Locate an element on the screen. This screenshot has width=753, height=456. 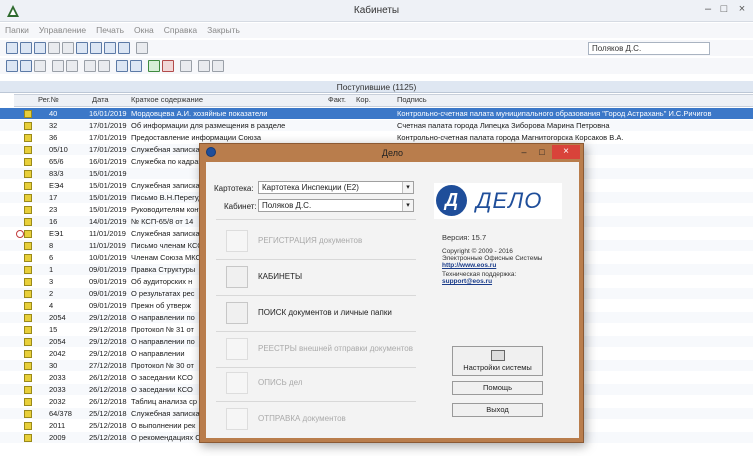
col-header-kor: Кор. is located at coordinates (363, 99).